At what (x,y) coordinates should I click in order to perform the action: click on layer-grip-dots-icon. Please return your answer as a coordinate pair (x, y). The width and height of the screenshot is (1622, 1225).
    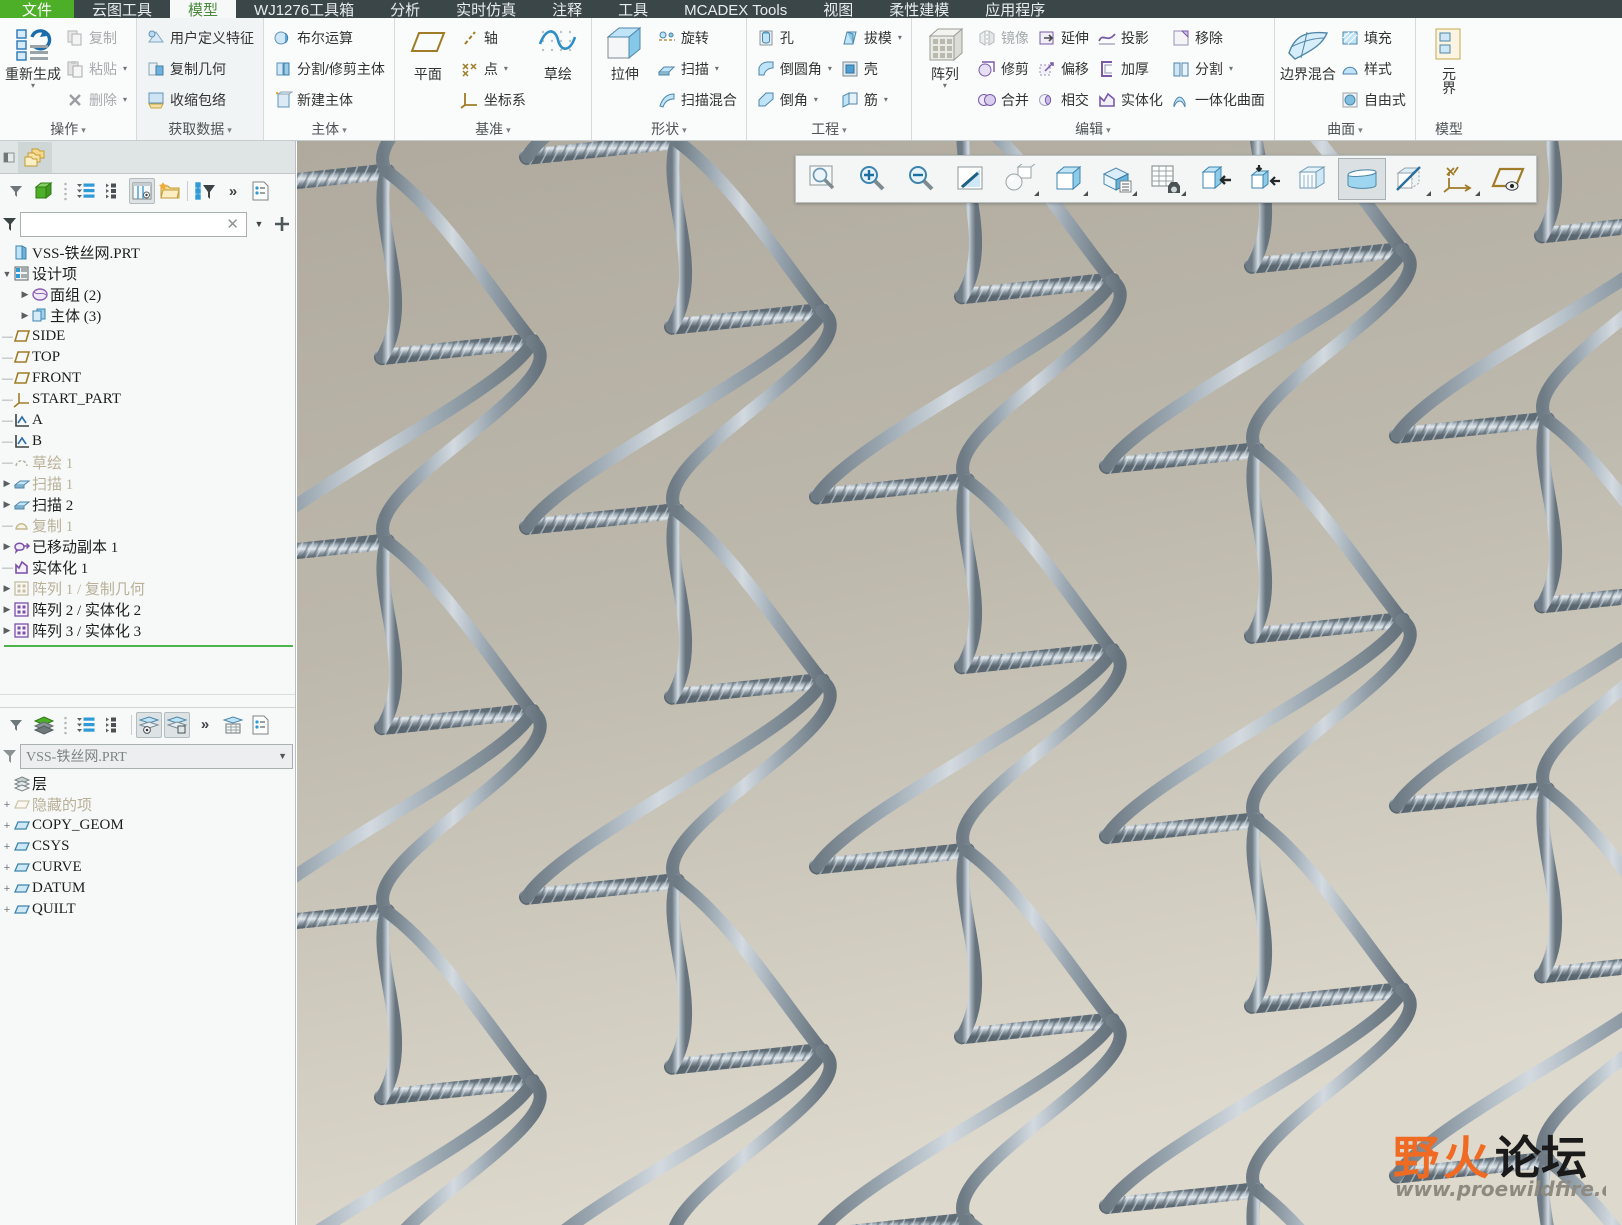
    Looking at the image, I should click on (65, 725).